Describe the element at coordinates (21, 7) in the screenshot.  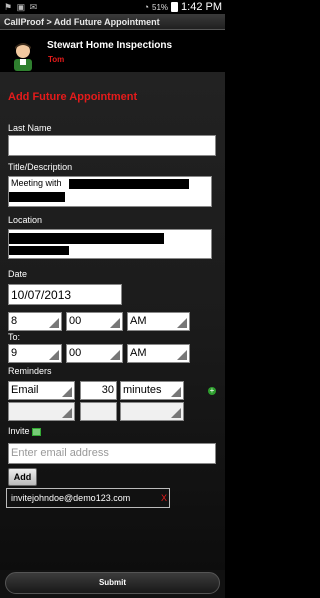
I see `notification-icons: ⚑ ▣ ✉` at that location.